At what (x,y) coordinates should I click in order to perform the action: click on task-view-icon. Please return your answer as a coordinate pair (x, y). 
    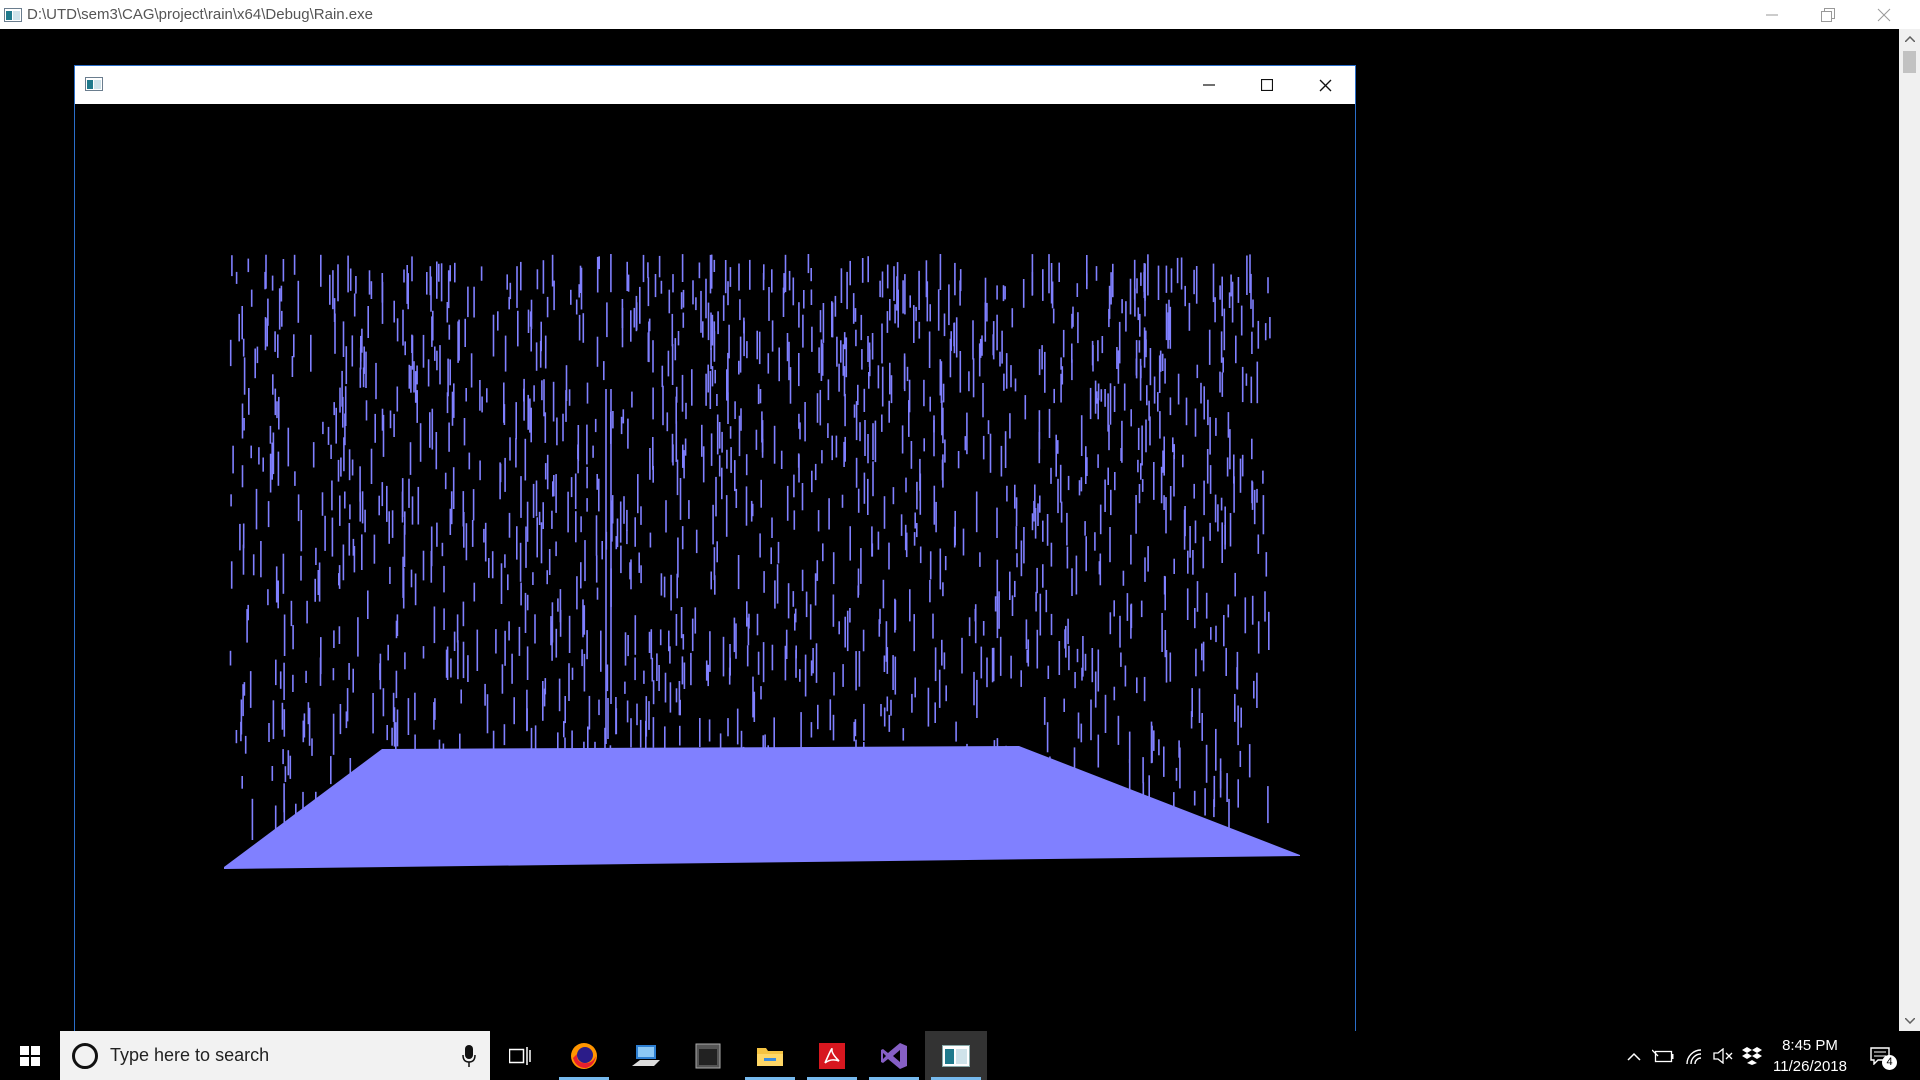
    Looking at the image, I should click on (520, 1055).